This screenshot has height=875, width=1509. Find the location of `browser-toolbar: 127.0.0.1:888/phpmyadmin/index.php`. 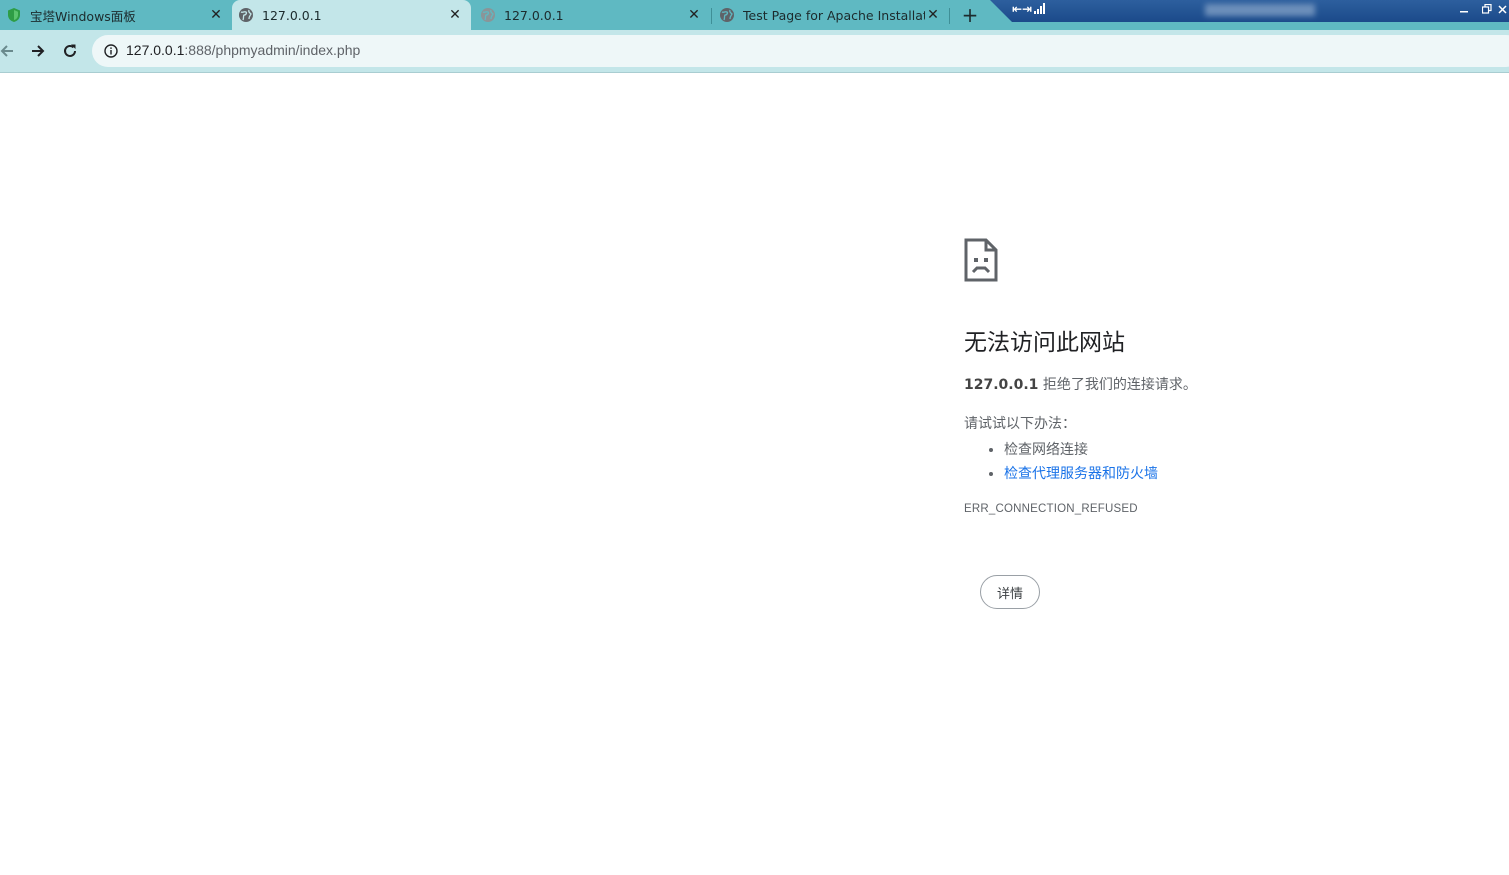

browser-toolbar: 127.0.0.1:888/phpmyadmin/index.php is located at coordinates (754, 51).